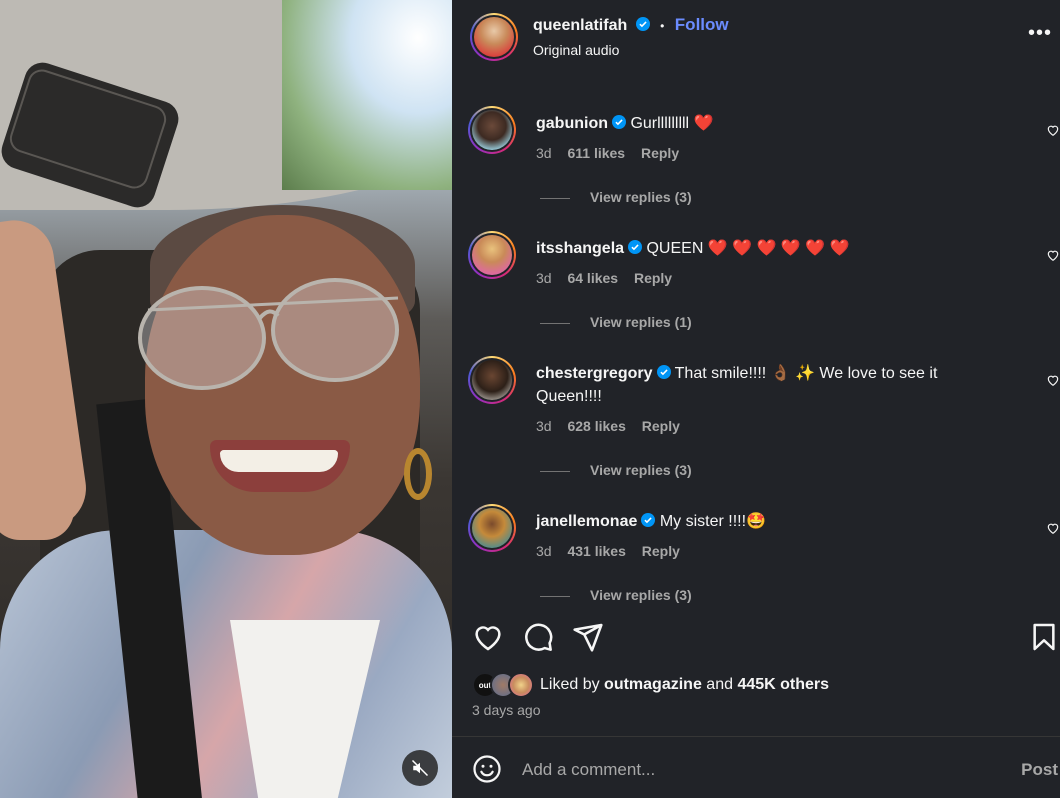 Image resolution: width=1060 pixels, height=798 pixels. Describe the element at coordinates (712, 521) in the screenshot. I see `comment-text: My sister !!!!🤩` at that location.